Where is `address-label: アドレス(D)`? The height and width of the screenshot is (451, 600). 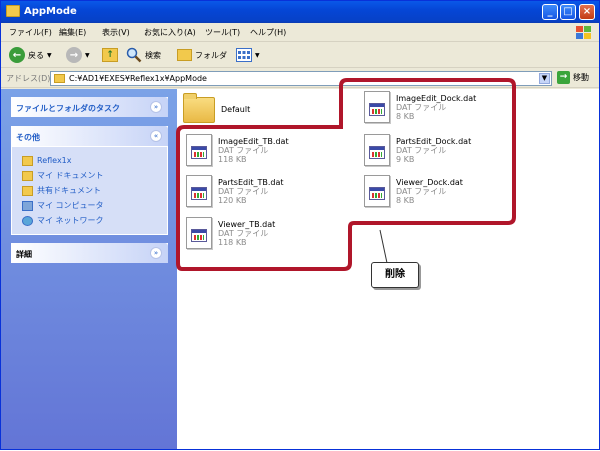
address-label: アドレス(D) is located at coordinates (28, 78).